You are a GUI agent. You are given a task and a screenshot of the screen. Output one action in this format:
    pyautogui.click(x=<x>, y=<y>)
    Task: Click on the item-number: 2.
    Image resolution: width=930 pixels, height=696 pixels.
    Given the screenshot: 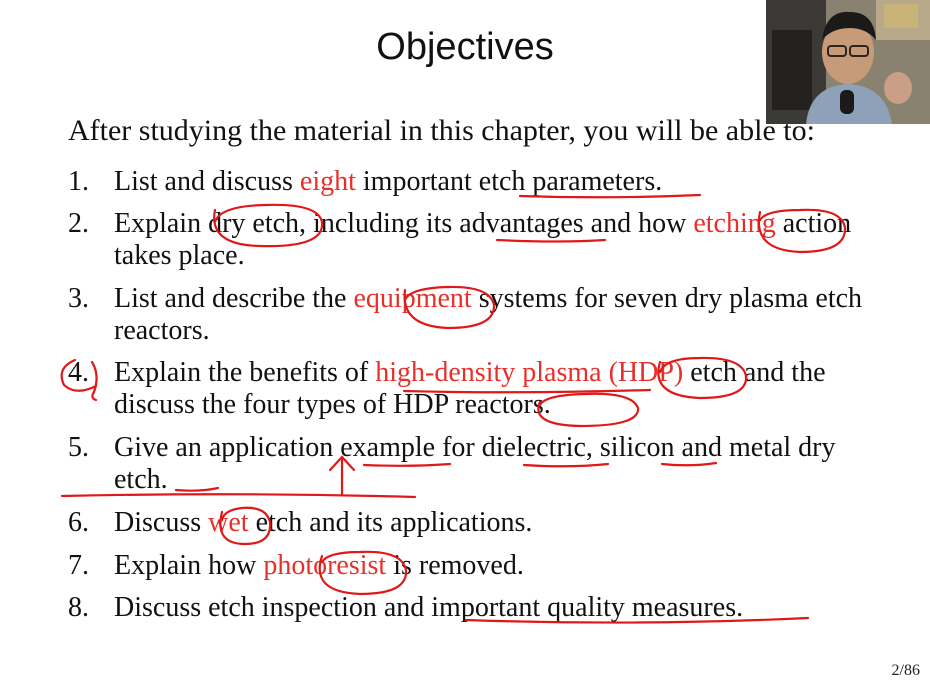 What is the action you would take?
    pyautogui.click(x=78, y=223)
    